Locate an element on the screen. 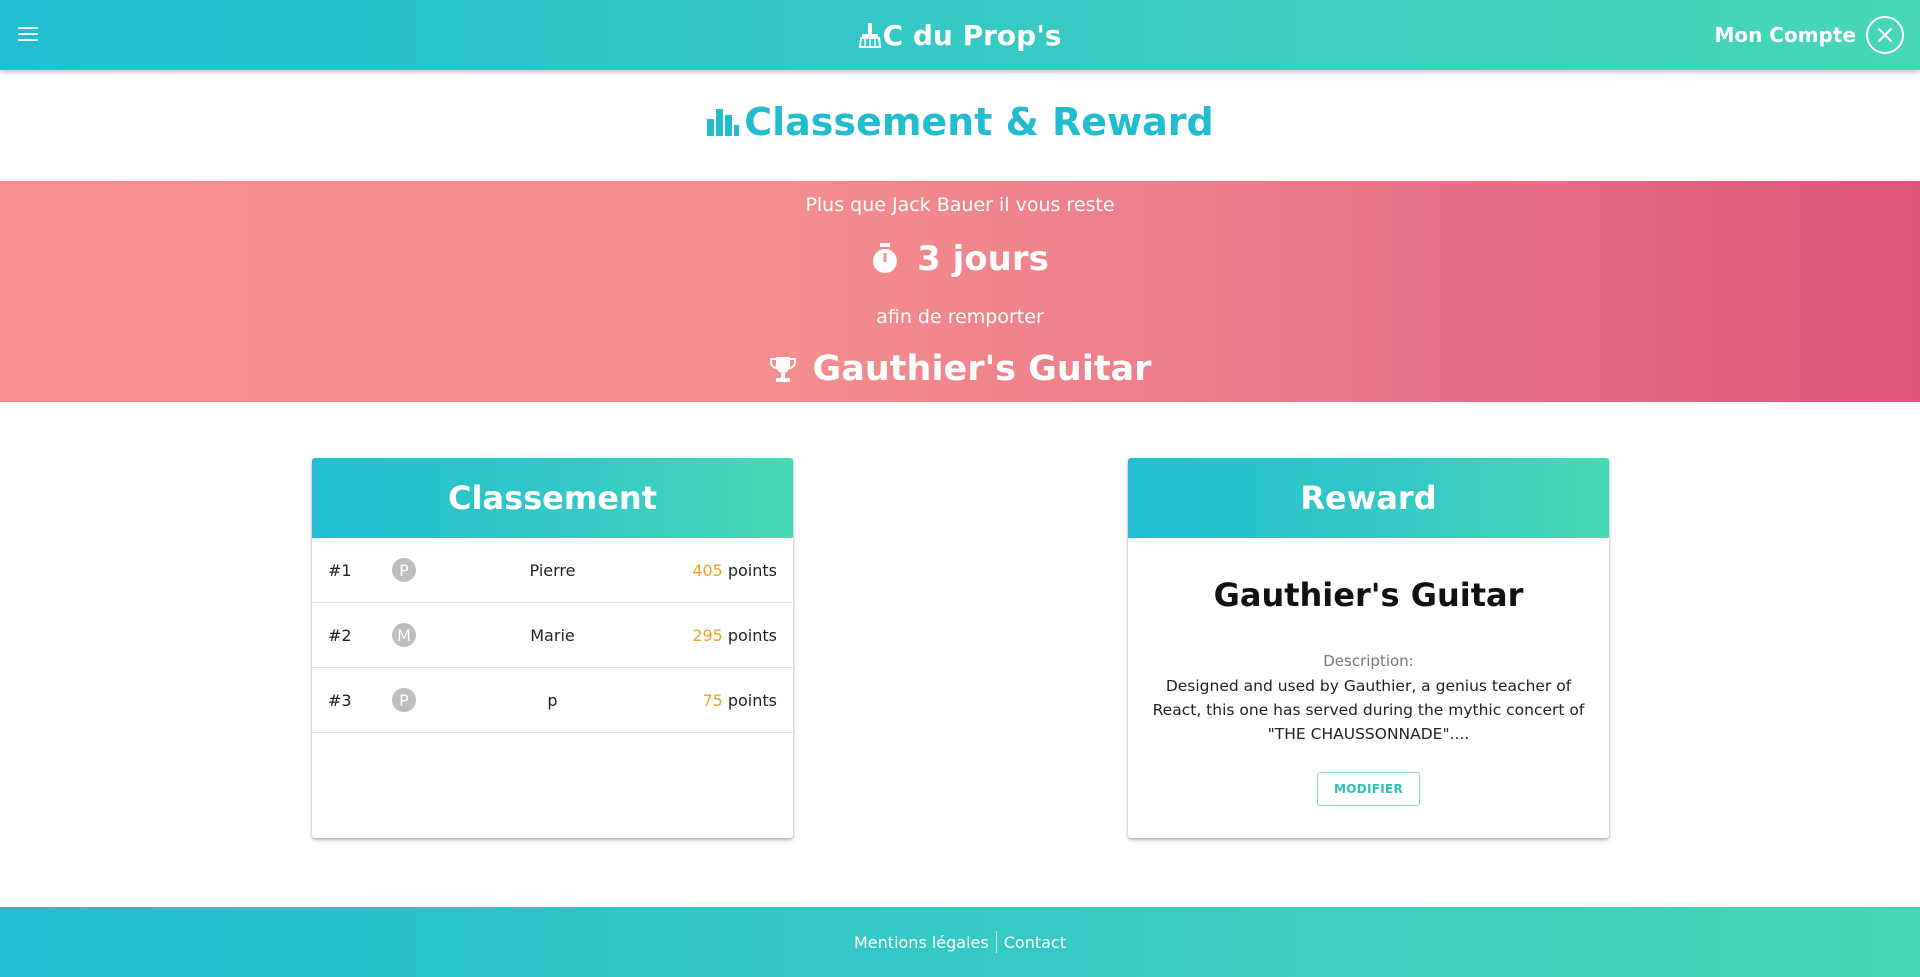  page-title-text: Classement & Reward is located at coordinates (979, 122).